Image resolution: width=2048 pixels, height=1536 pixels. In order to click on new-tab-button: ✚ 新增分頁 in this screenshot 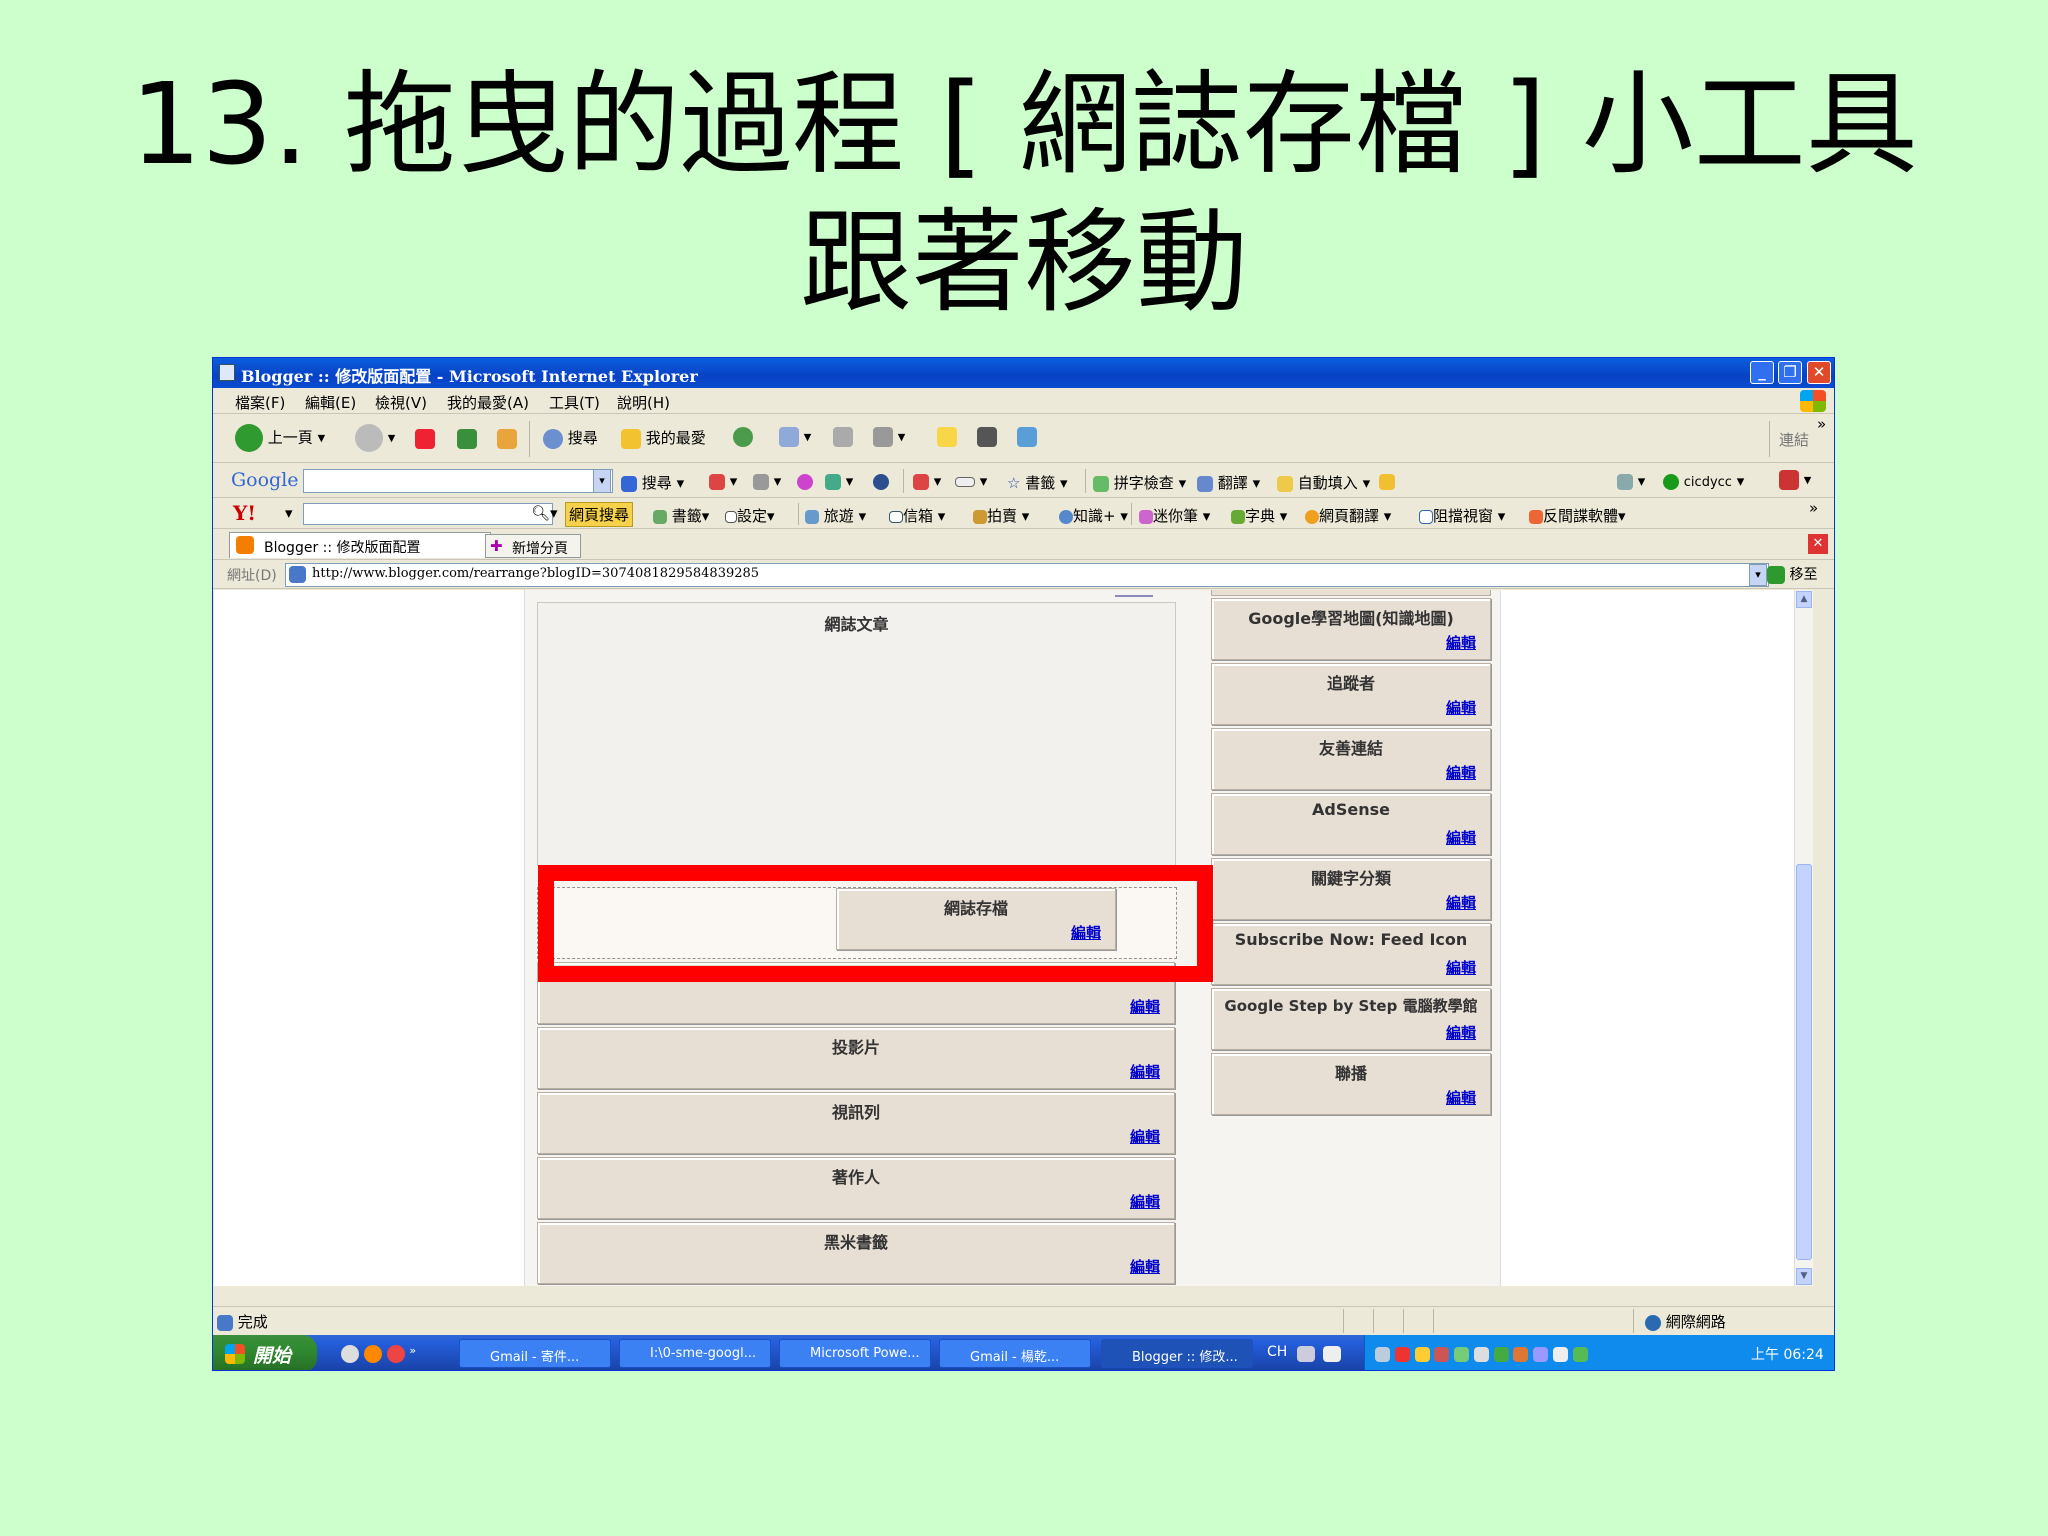, I will do `click(533, 546)`.